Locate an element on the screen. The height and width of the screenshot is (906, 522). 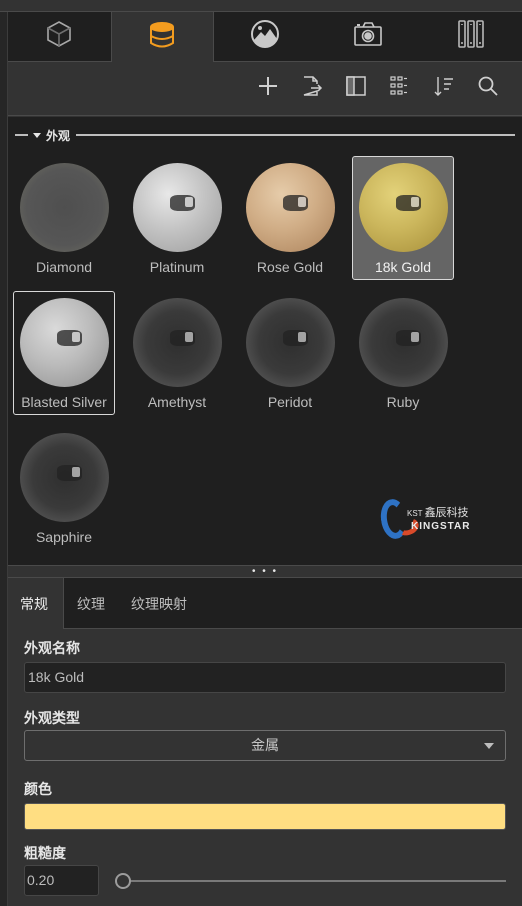
tab-model is located at coordinates (59, 37).